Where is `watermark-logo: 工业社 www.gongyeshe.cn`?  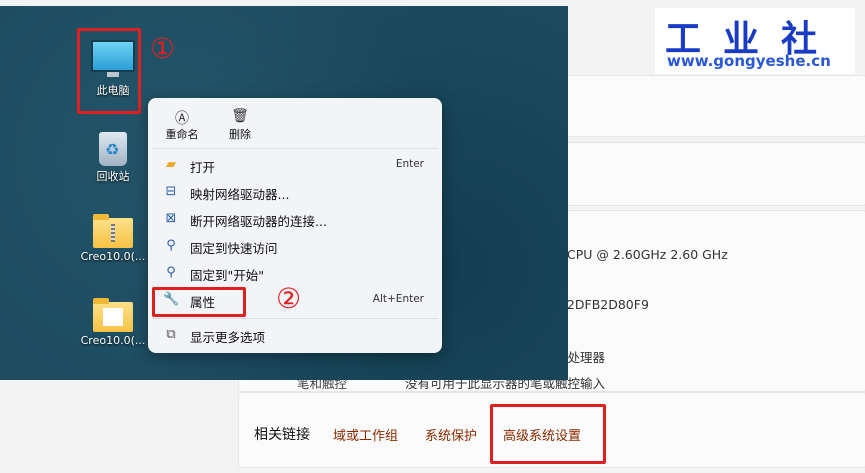 watermark-logo: 工业社 www.gongyeshe.cn is located at coordinates (755, 41).